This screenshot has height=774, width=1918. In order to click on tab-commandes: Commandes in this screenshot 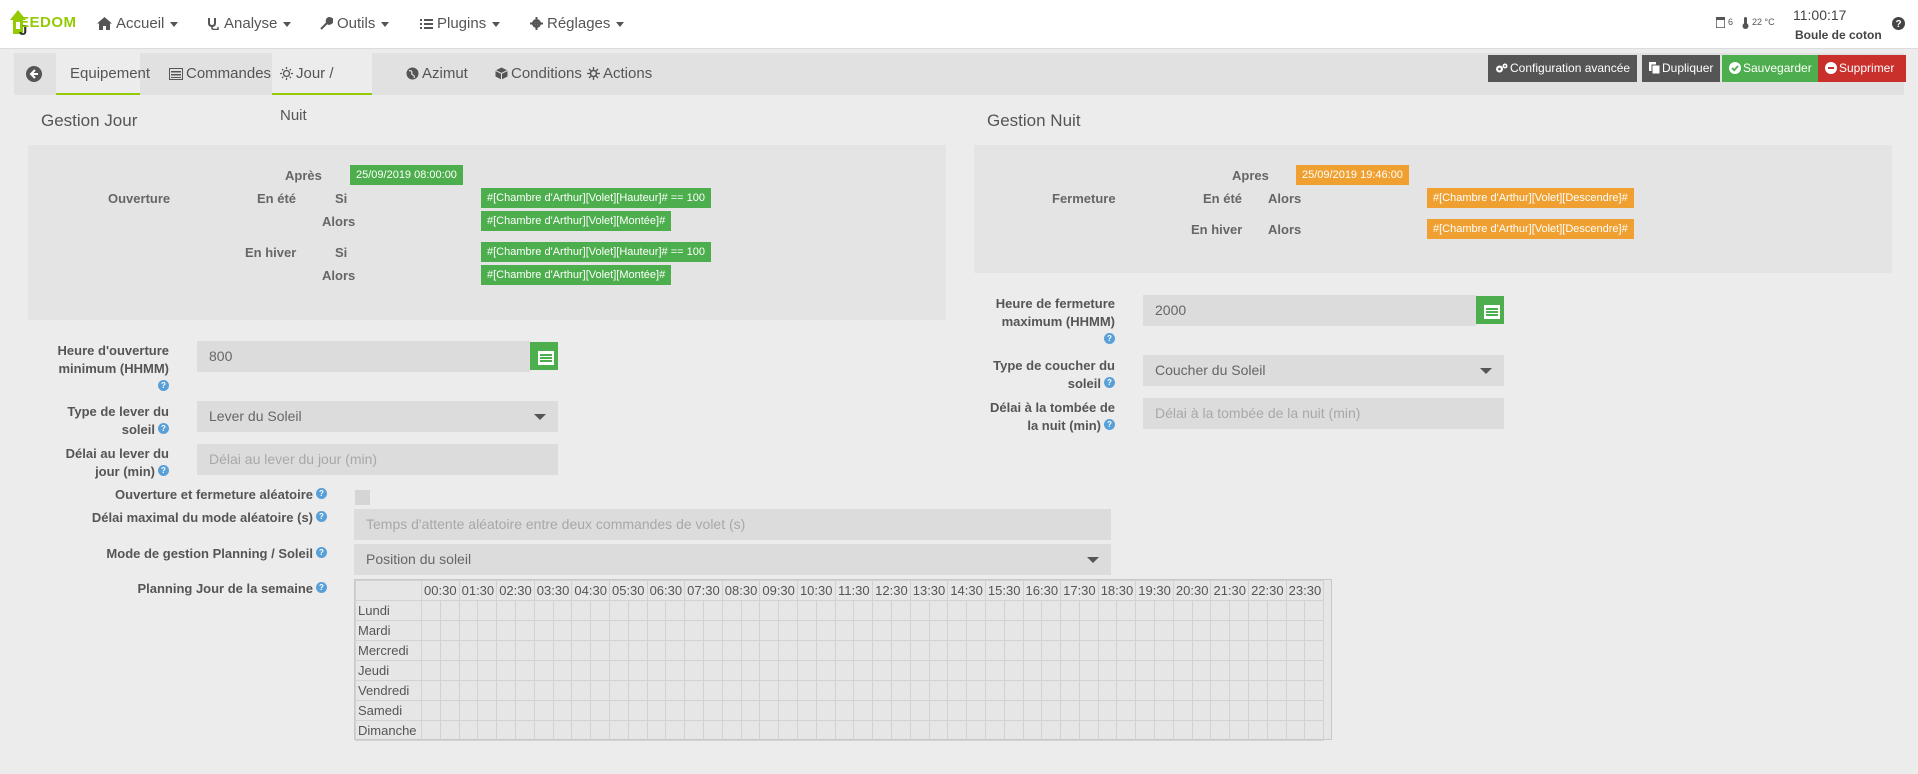, I will do `click(220, 74)`.